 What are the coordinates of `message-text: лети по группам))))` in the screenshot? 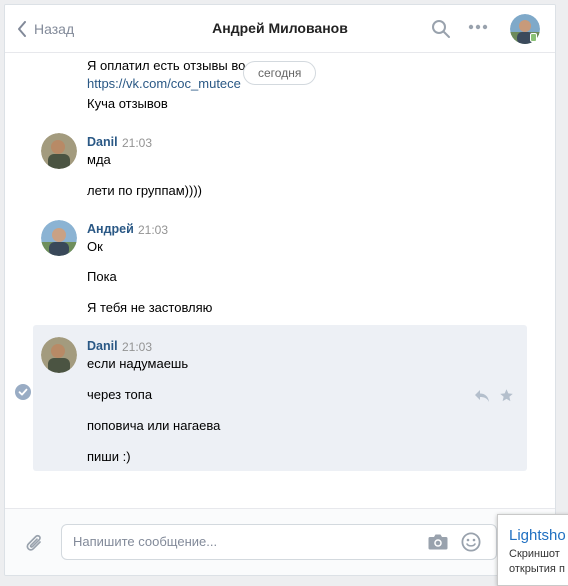 It's located at (144, 190).